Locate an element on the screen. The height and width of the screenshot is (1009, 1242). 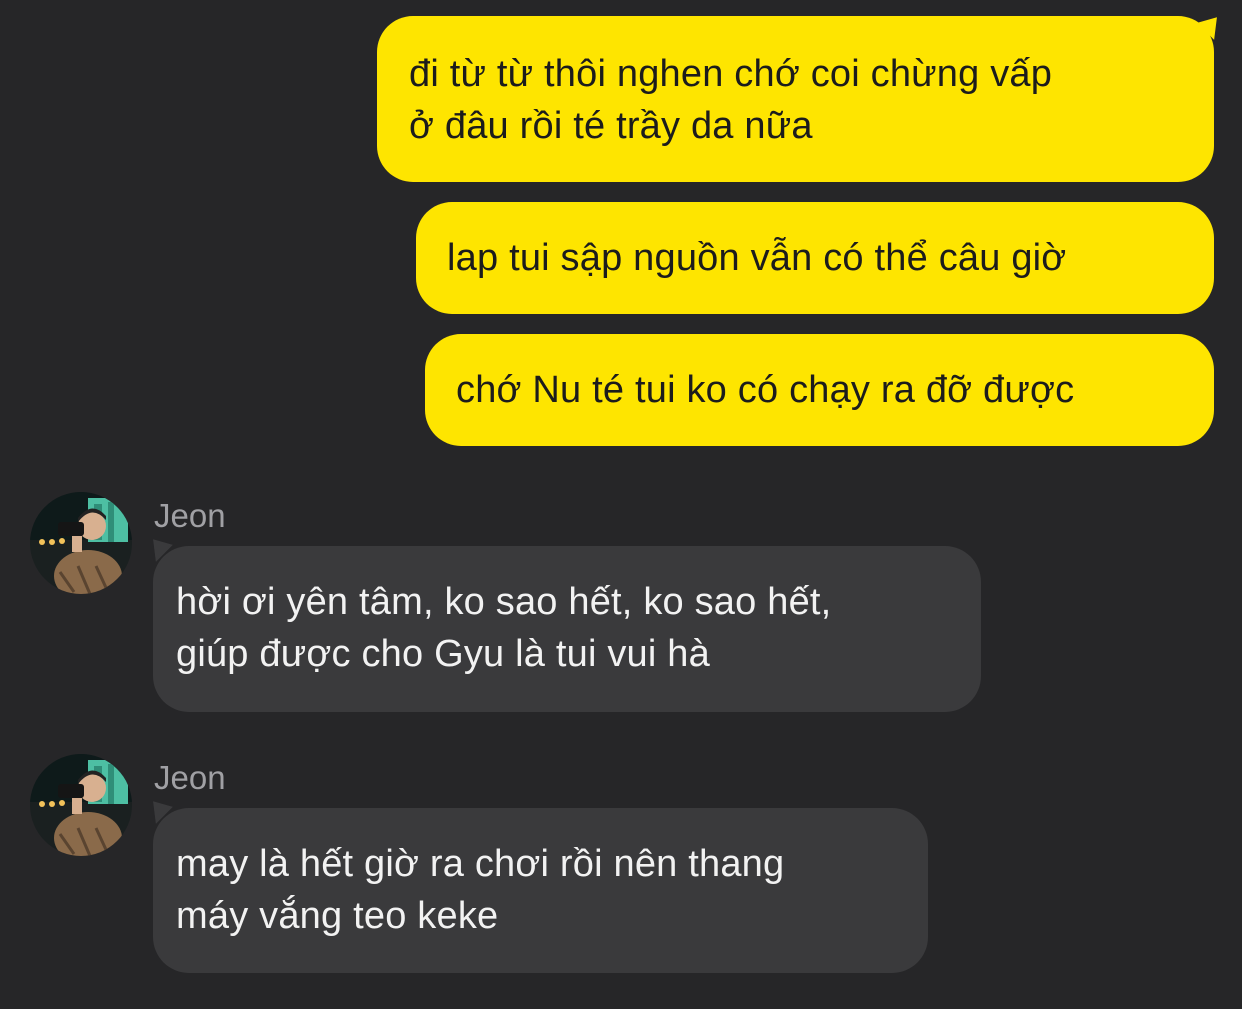
message-text-line: máy vắng teo keke is located at coordinates (337, 916).